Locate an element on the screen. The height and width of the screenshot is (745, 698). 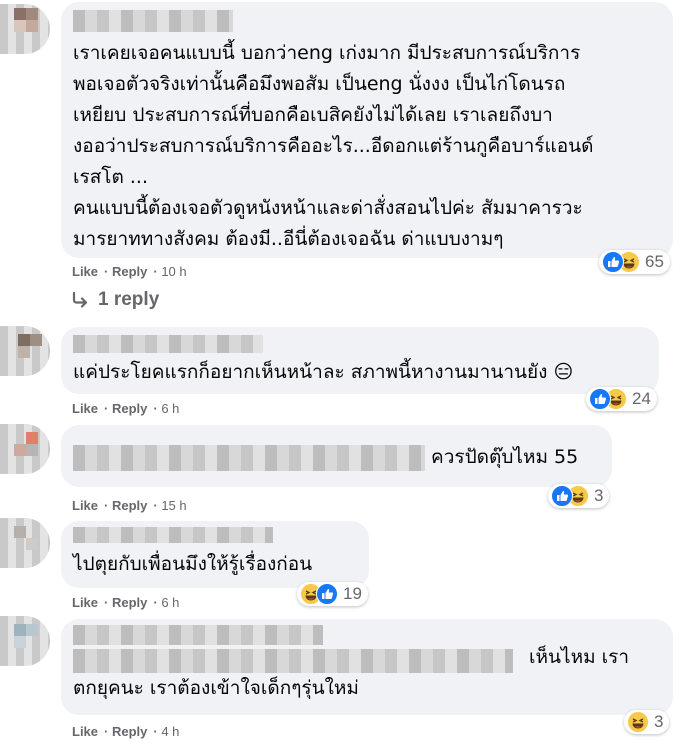
replies-count-label: 1 reply is located at coordinates (129, 299).